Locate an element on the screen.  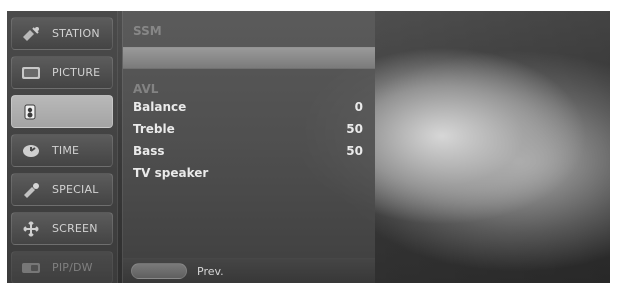
submenu-item-tv-speaker: TV speaker is located at coordinates (248, 173).